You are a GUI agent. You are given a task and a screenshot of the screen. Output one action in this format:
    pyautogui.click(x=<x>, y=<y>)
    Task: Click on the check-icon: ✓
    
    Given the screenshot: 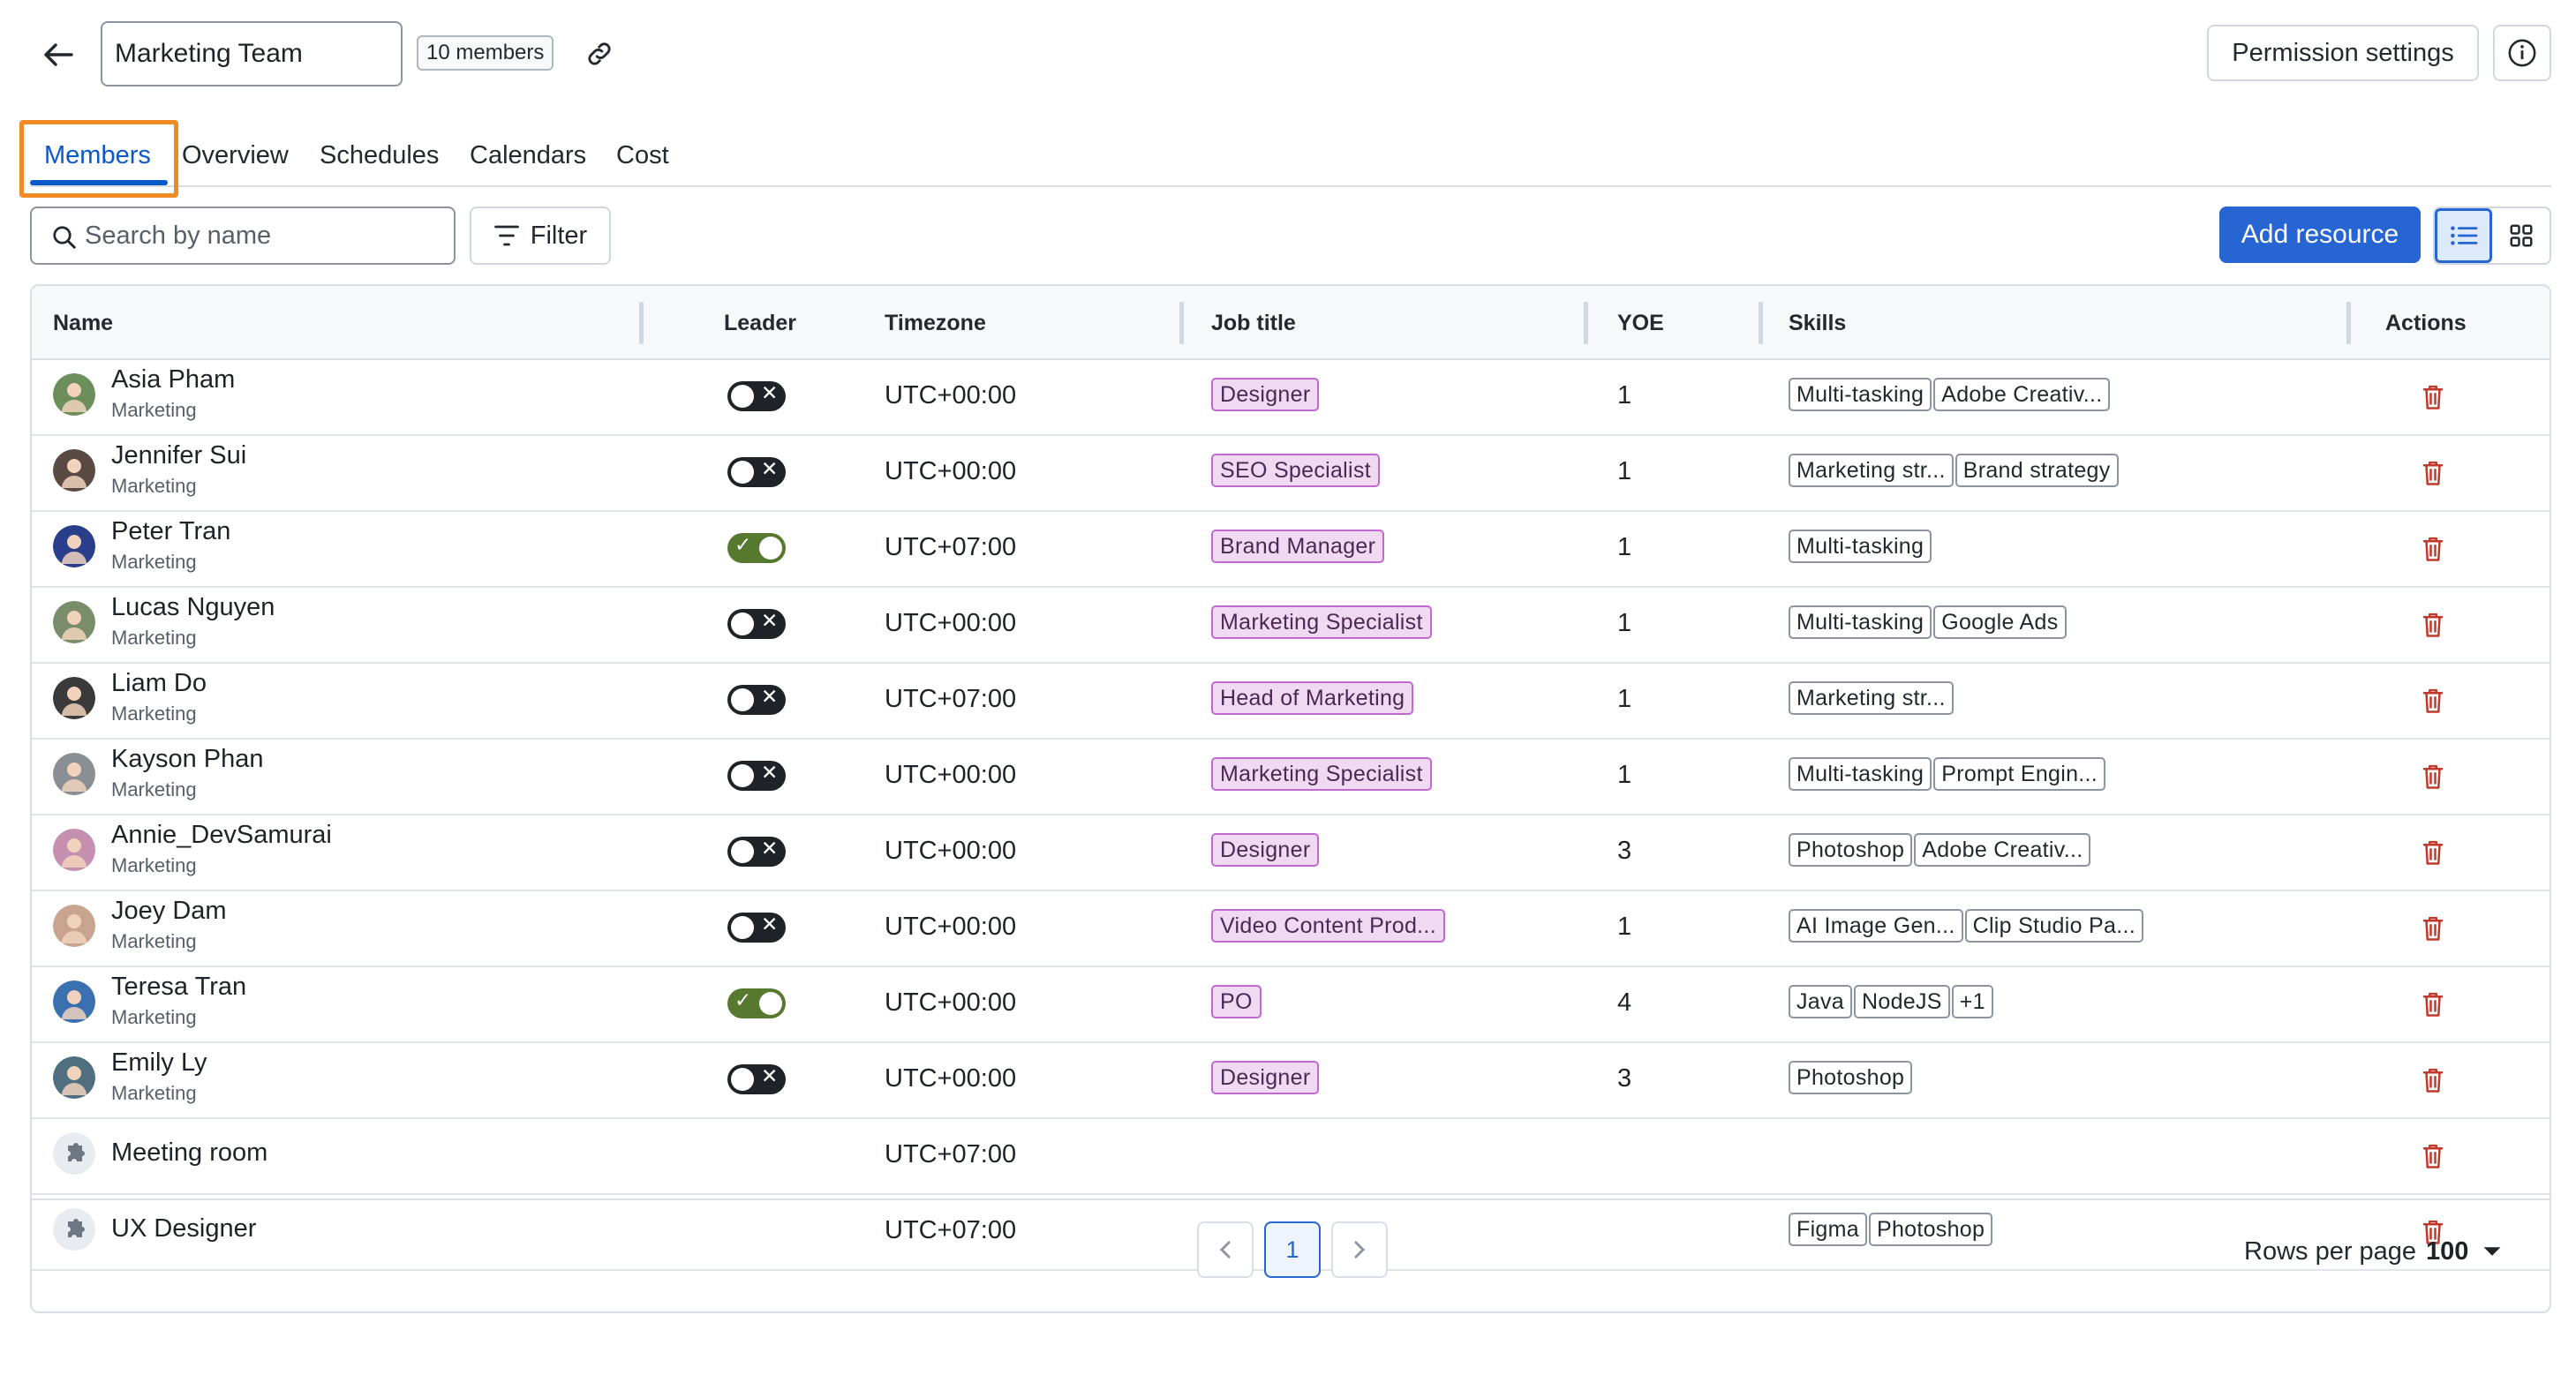 What is the action you would take?
    pyautogui.click(x=743, y=1000)
    